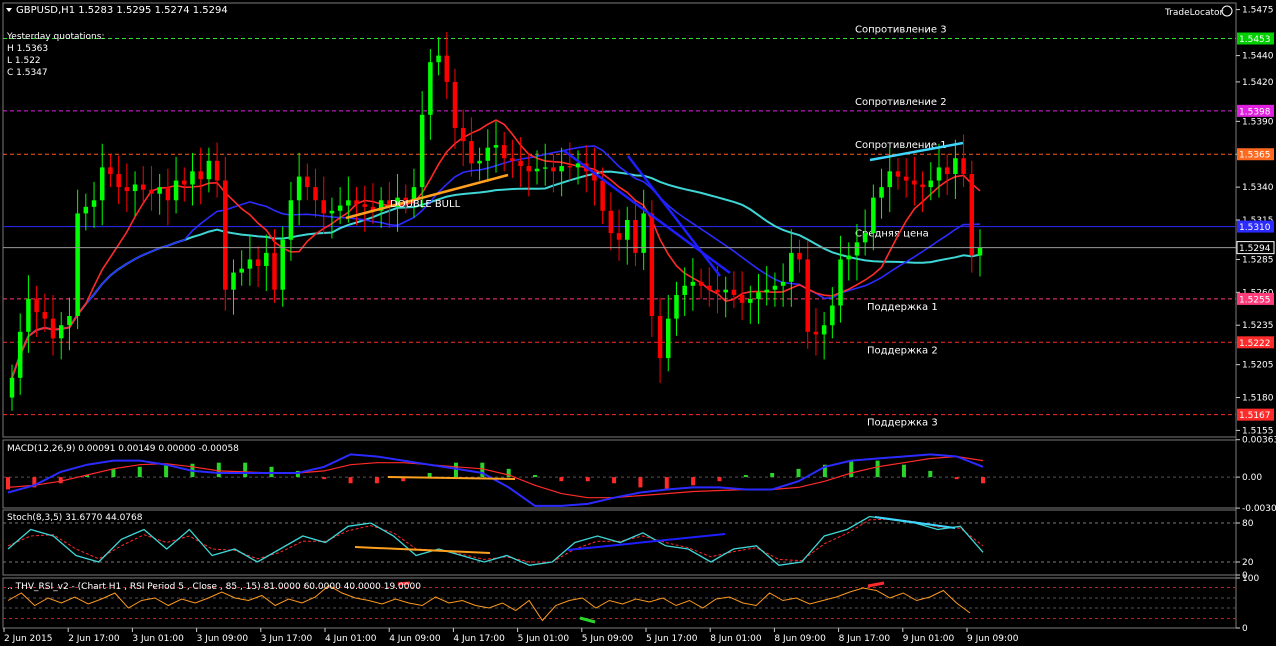  Describe the element at coordinates (876, 584) in the screenshot. I see `rsi-overbought-marker` at that location.